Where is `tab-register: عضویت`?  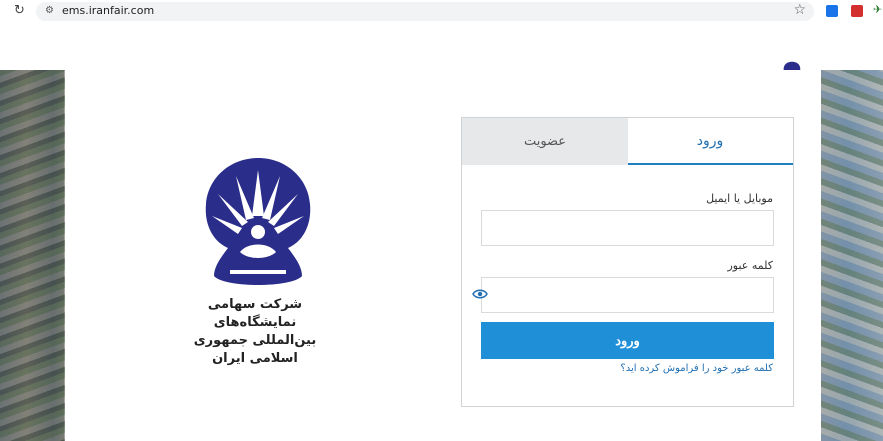 tab-register: عضویت is located at coordinates (545, 141).